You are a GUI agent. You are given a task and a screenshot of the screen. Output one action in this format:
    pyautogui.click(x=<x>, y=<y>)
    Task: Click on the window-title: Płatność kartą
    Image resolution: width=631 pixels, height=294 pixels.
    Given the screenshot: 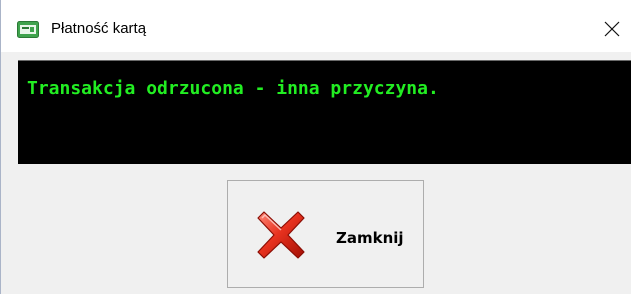 What is the action you would take?
    pyautogui.click(x=99, y=28)
    